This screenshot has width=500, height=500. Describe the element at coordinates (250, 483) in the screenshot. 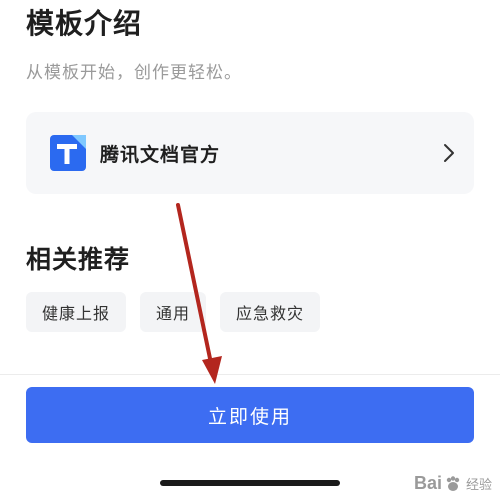

I see `home-indicator` at that location.